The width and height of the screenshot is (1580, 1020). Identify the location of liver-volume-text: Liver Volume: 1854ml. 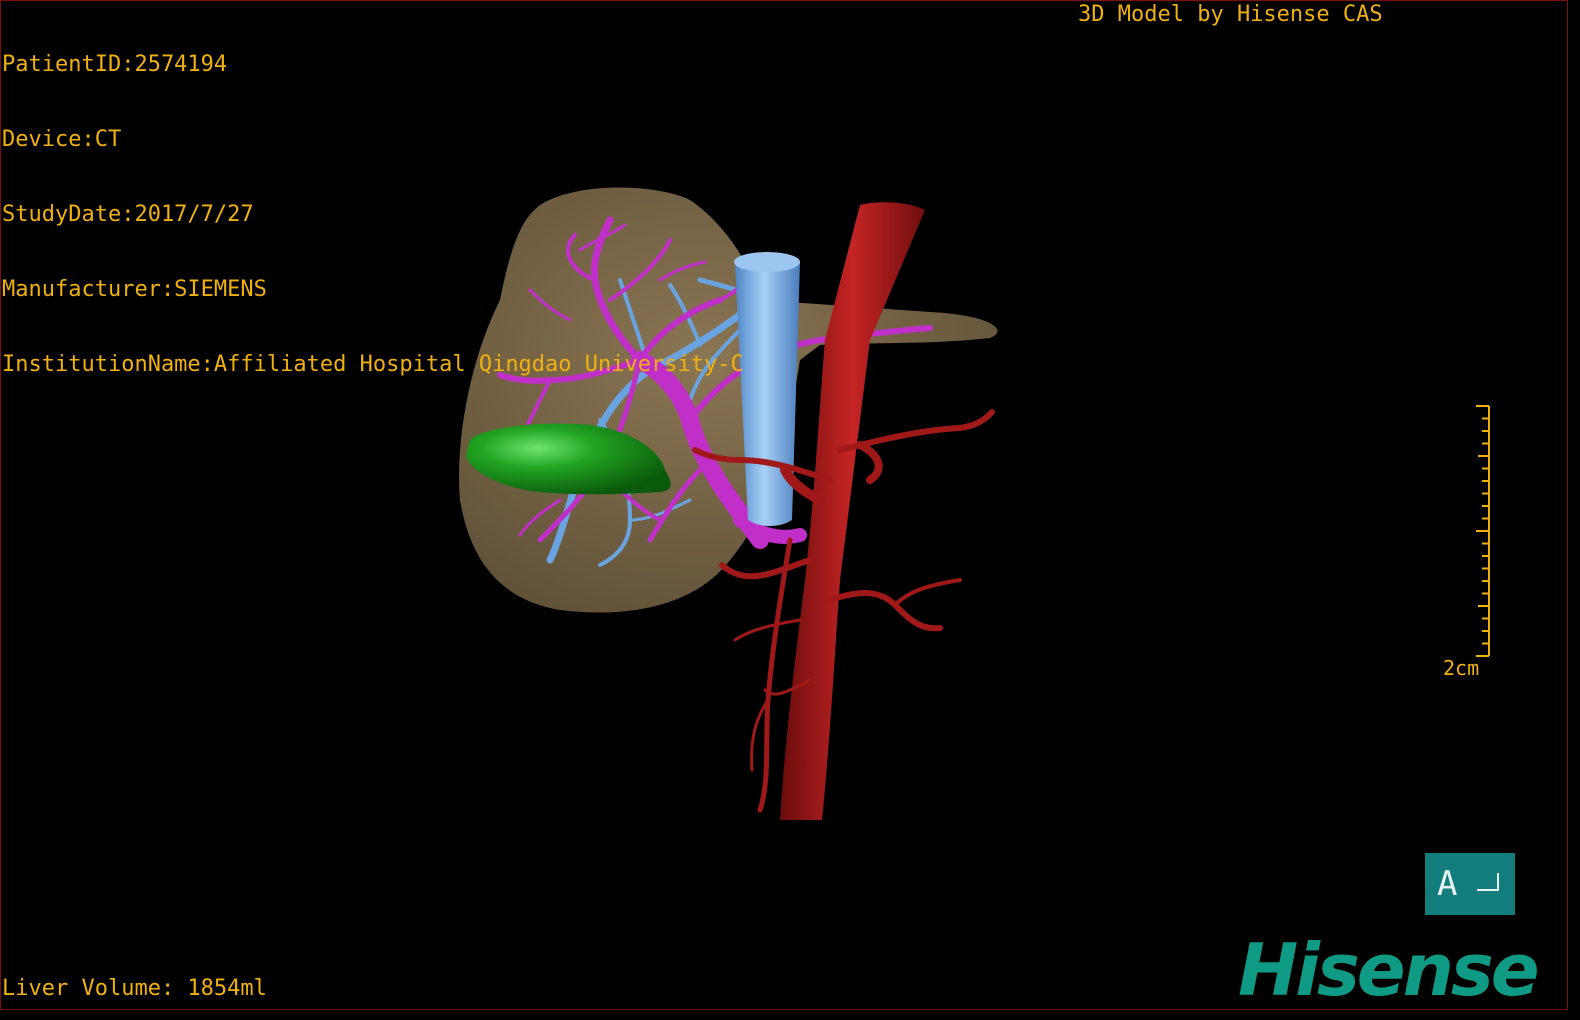
(134, 988).